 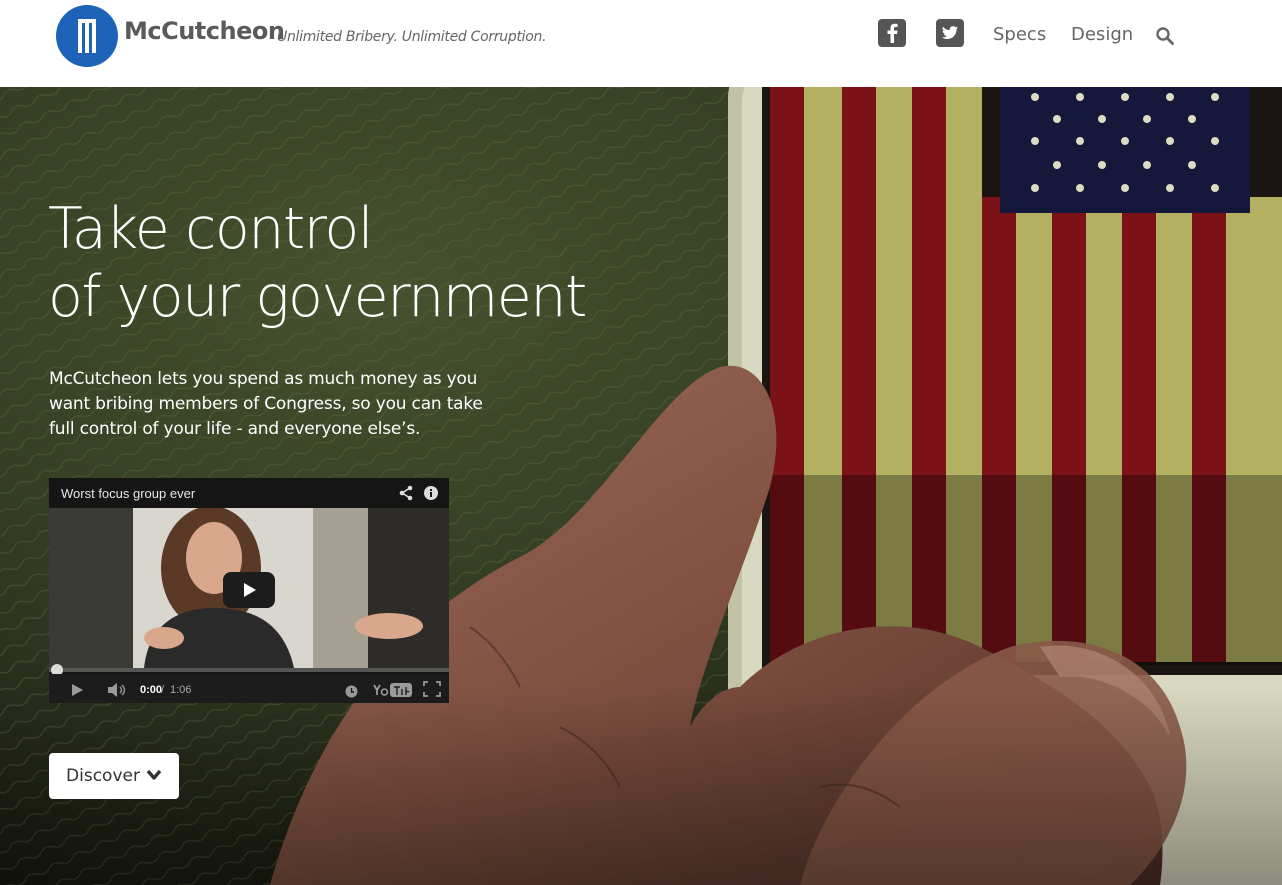 What do you see at coordinates (1019, 34) in the screenshot?
I see `nav-specs-link: Specs` at bounding box center [1019, 34].